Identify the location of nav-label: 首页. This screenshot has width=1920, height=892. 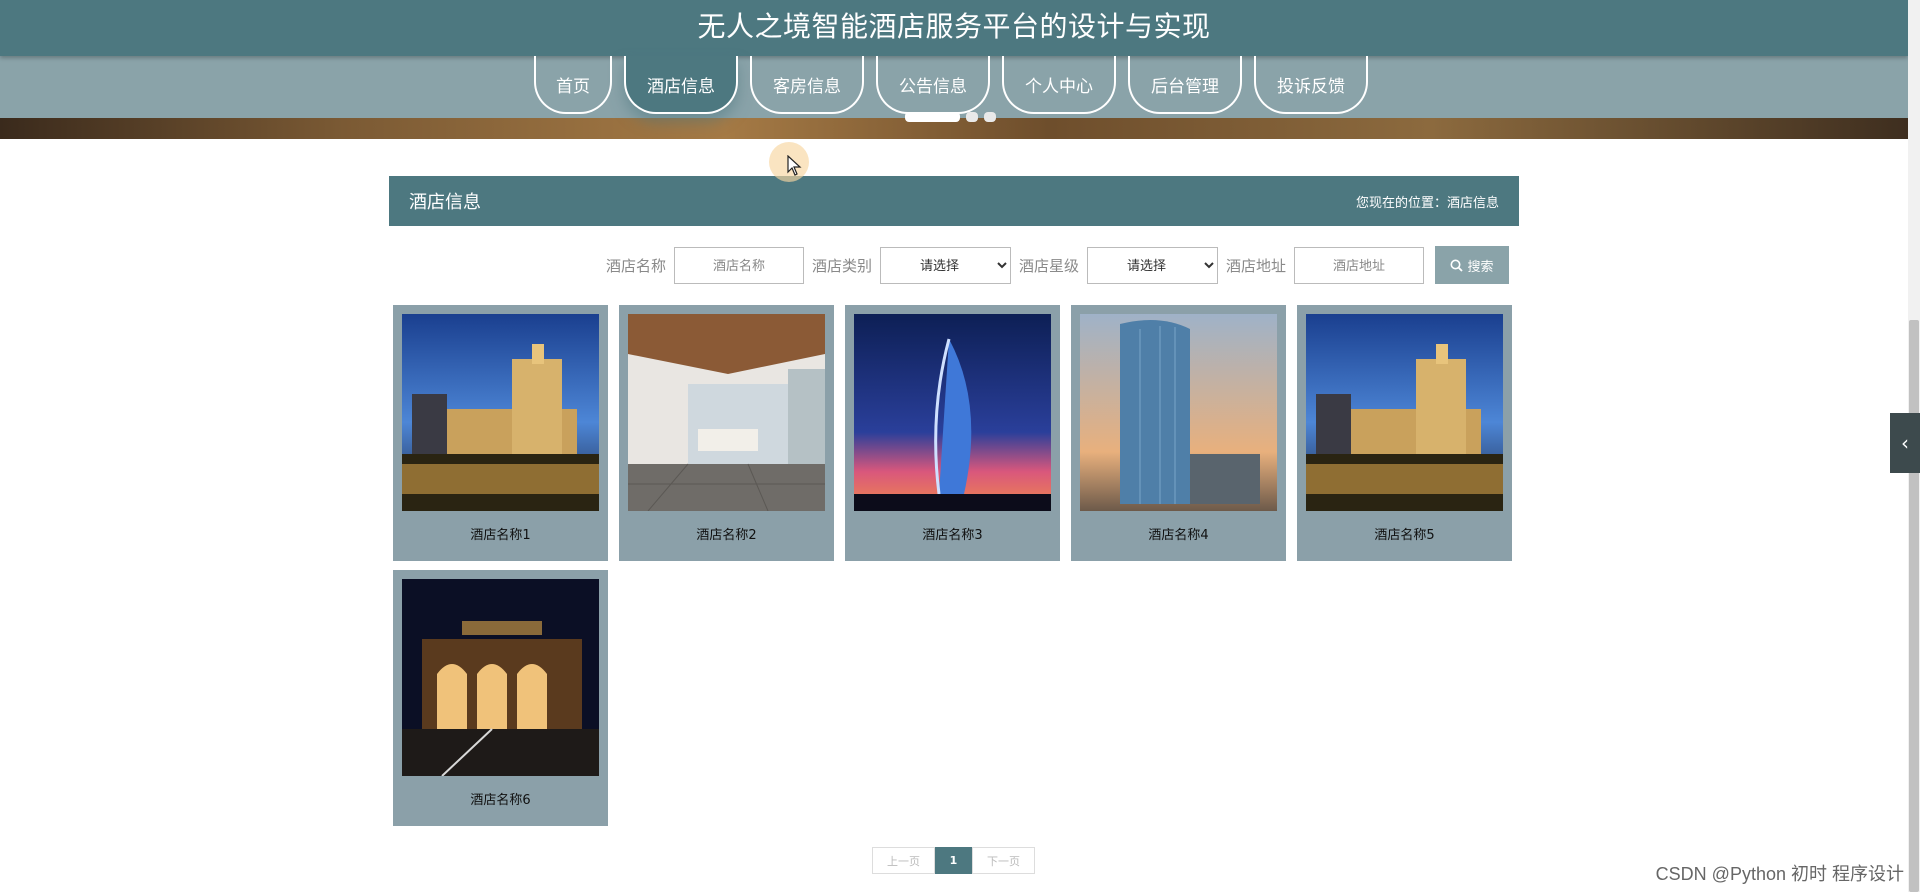
(573, 86).